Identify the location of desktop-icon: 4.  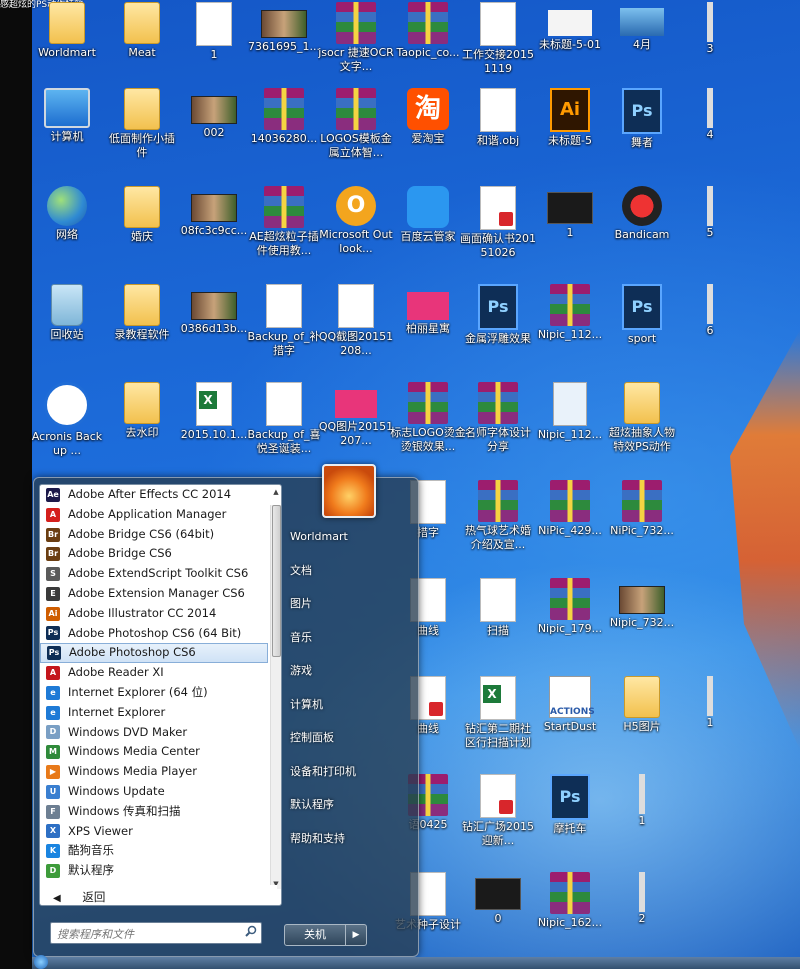
(710, 115).